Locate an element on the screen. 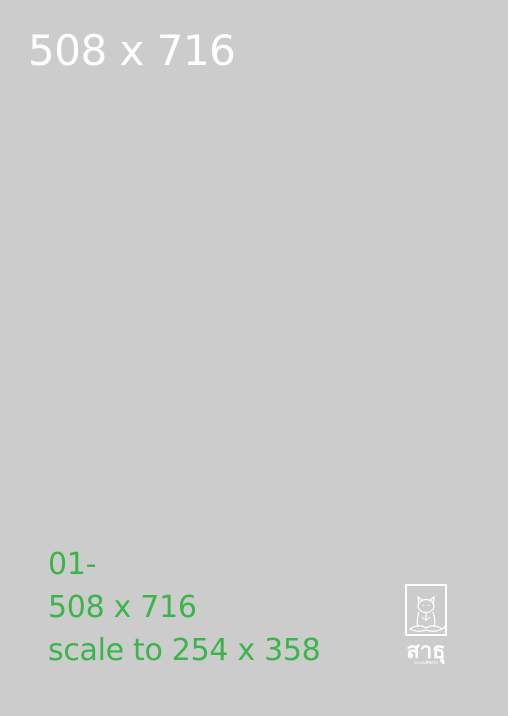 Image resolution: width=508 pixels, height=716 pixels. caption-line-scale: scale to 254 x 358 is located at coordinates (184, 650).